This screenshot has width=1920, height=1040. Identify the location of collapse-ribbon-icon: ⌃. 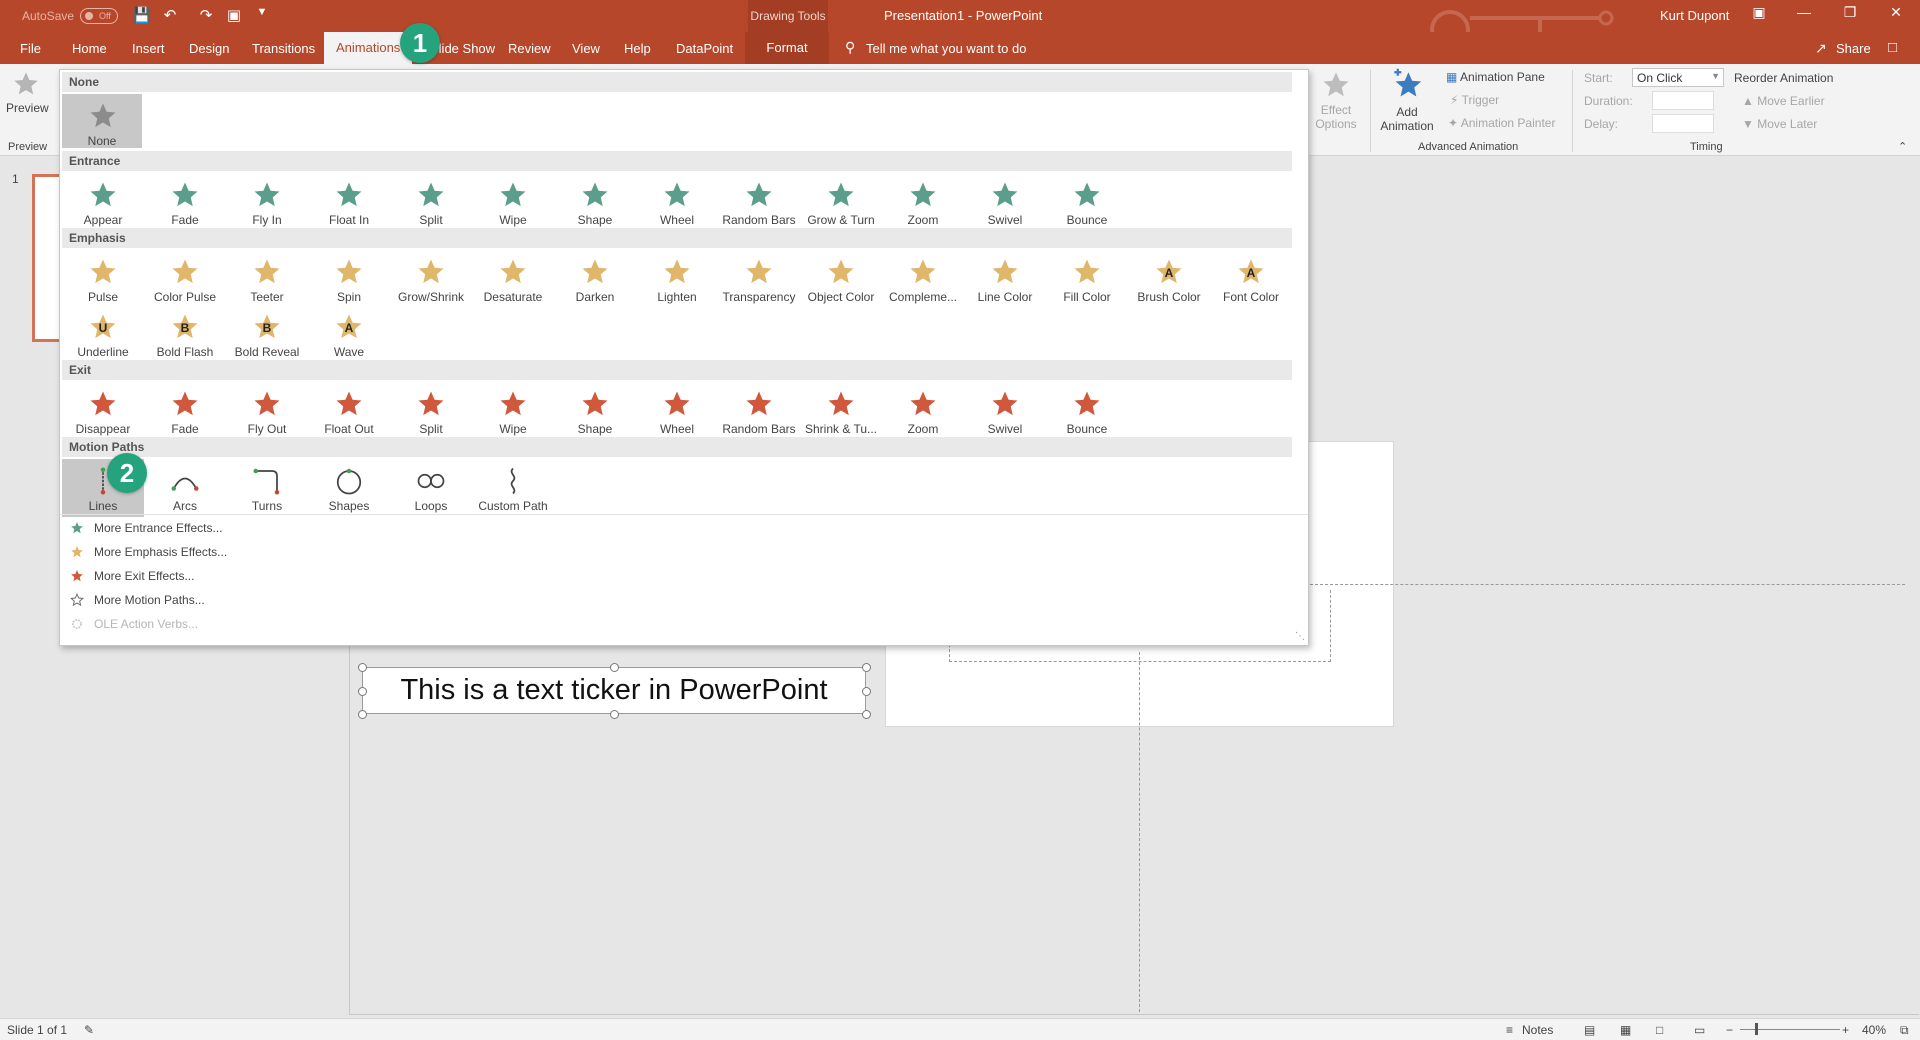
(1902, 146).